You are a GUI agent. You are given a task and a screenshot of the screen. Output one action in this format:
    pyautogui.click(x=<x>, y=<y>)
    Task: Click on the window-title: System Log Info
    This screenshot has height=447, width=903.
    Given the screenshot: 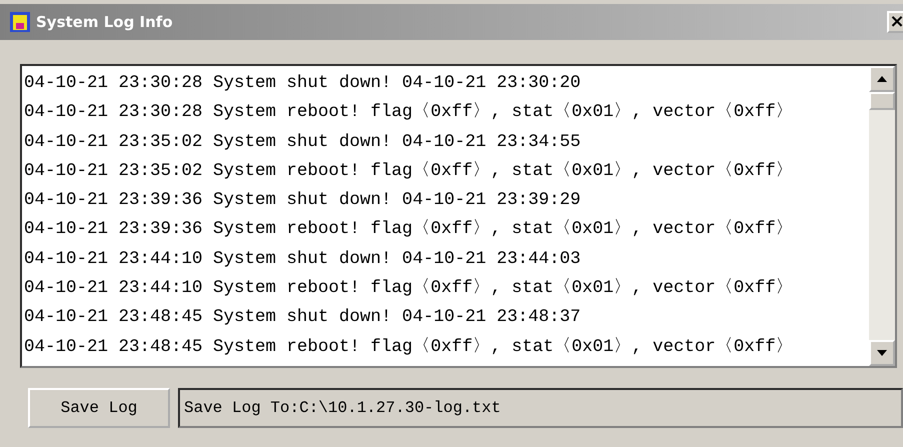 What is the action you would take?
    pyautogui.click(x=105, y=22)
    